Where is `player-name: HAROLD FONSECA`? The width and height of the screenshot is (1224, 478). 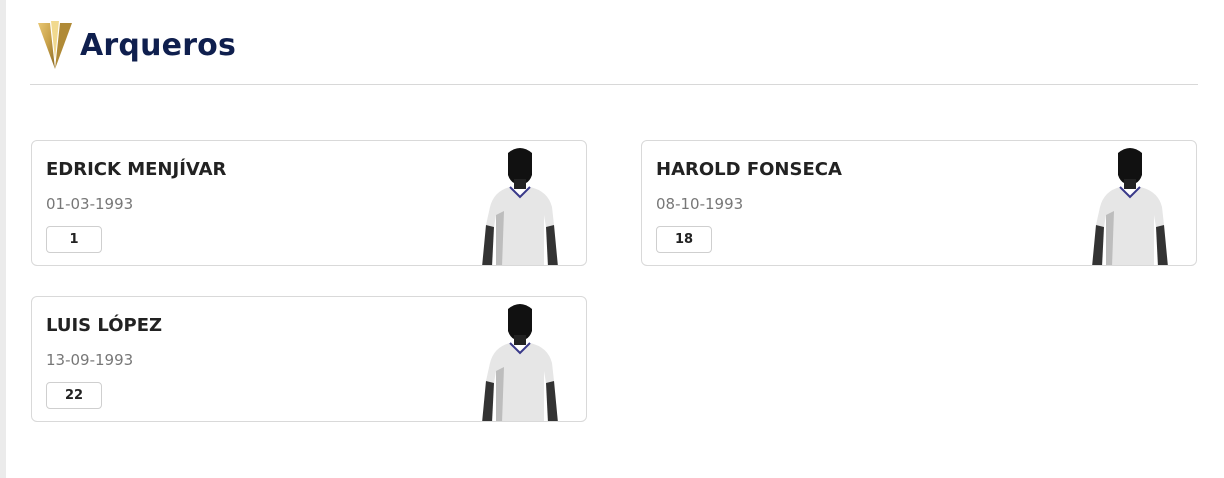 player-name: HAROLD FONSECA is located at coordinates (749, 169).